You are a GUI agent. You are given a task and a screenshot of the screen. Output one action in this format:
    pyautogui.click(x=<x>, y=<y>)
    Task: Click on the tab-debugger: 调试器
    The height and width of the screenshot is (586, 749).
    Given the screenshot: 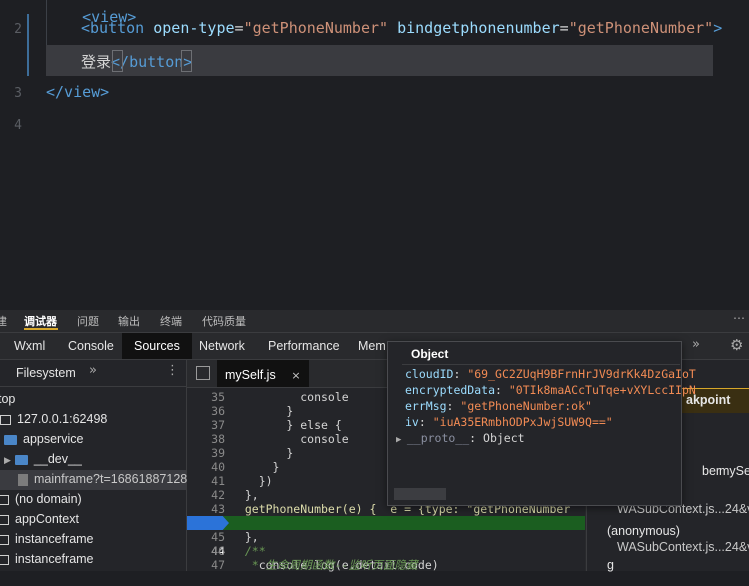 What is the action you would take?
    pyautogui.click(x=40, y=321)
    